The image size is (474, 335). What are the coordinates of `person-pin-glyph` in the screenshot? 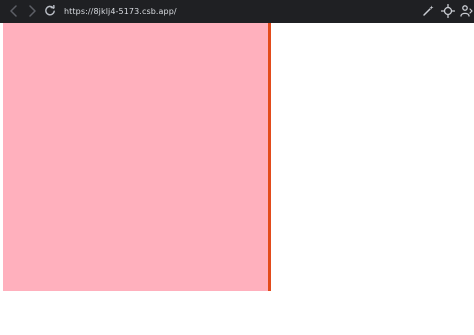 It's located at (466, 11).